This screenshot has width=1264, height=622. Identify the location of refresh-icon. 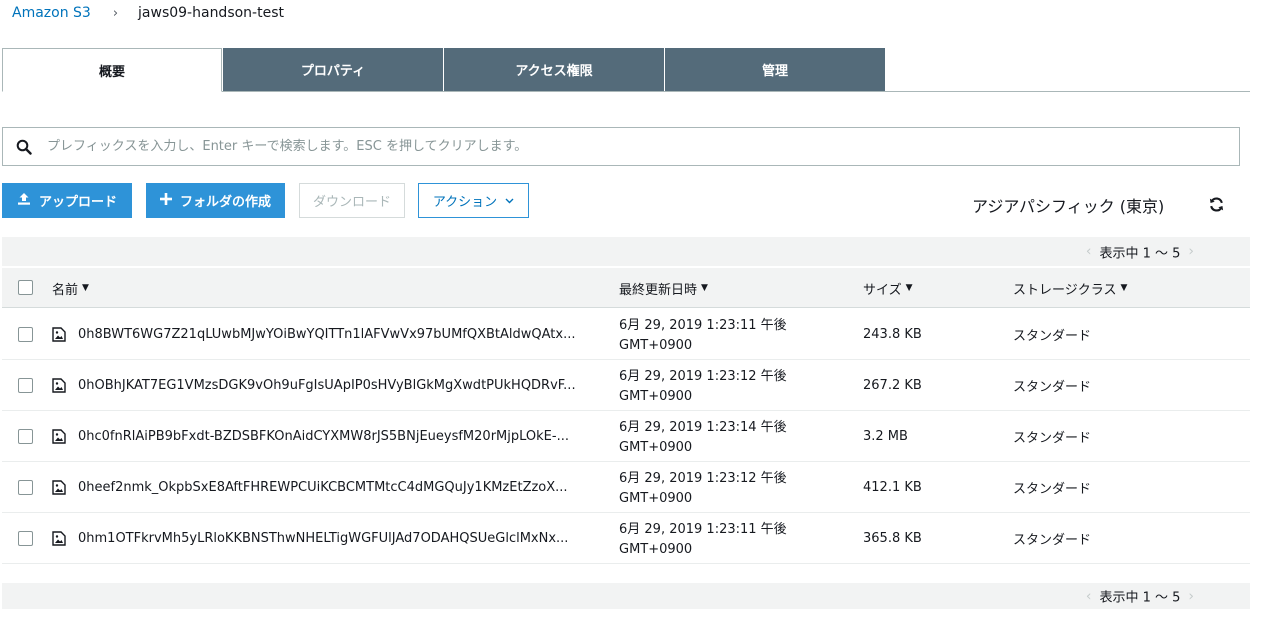
(1216, 206).